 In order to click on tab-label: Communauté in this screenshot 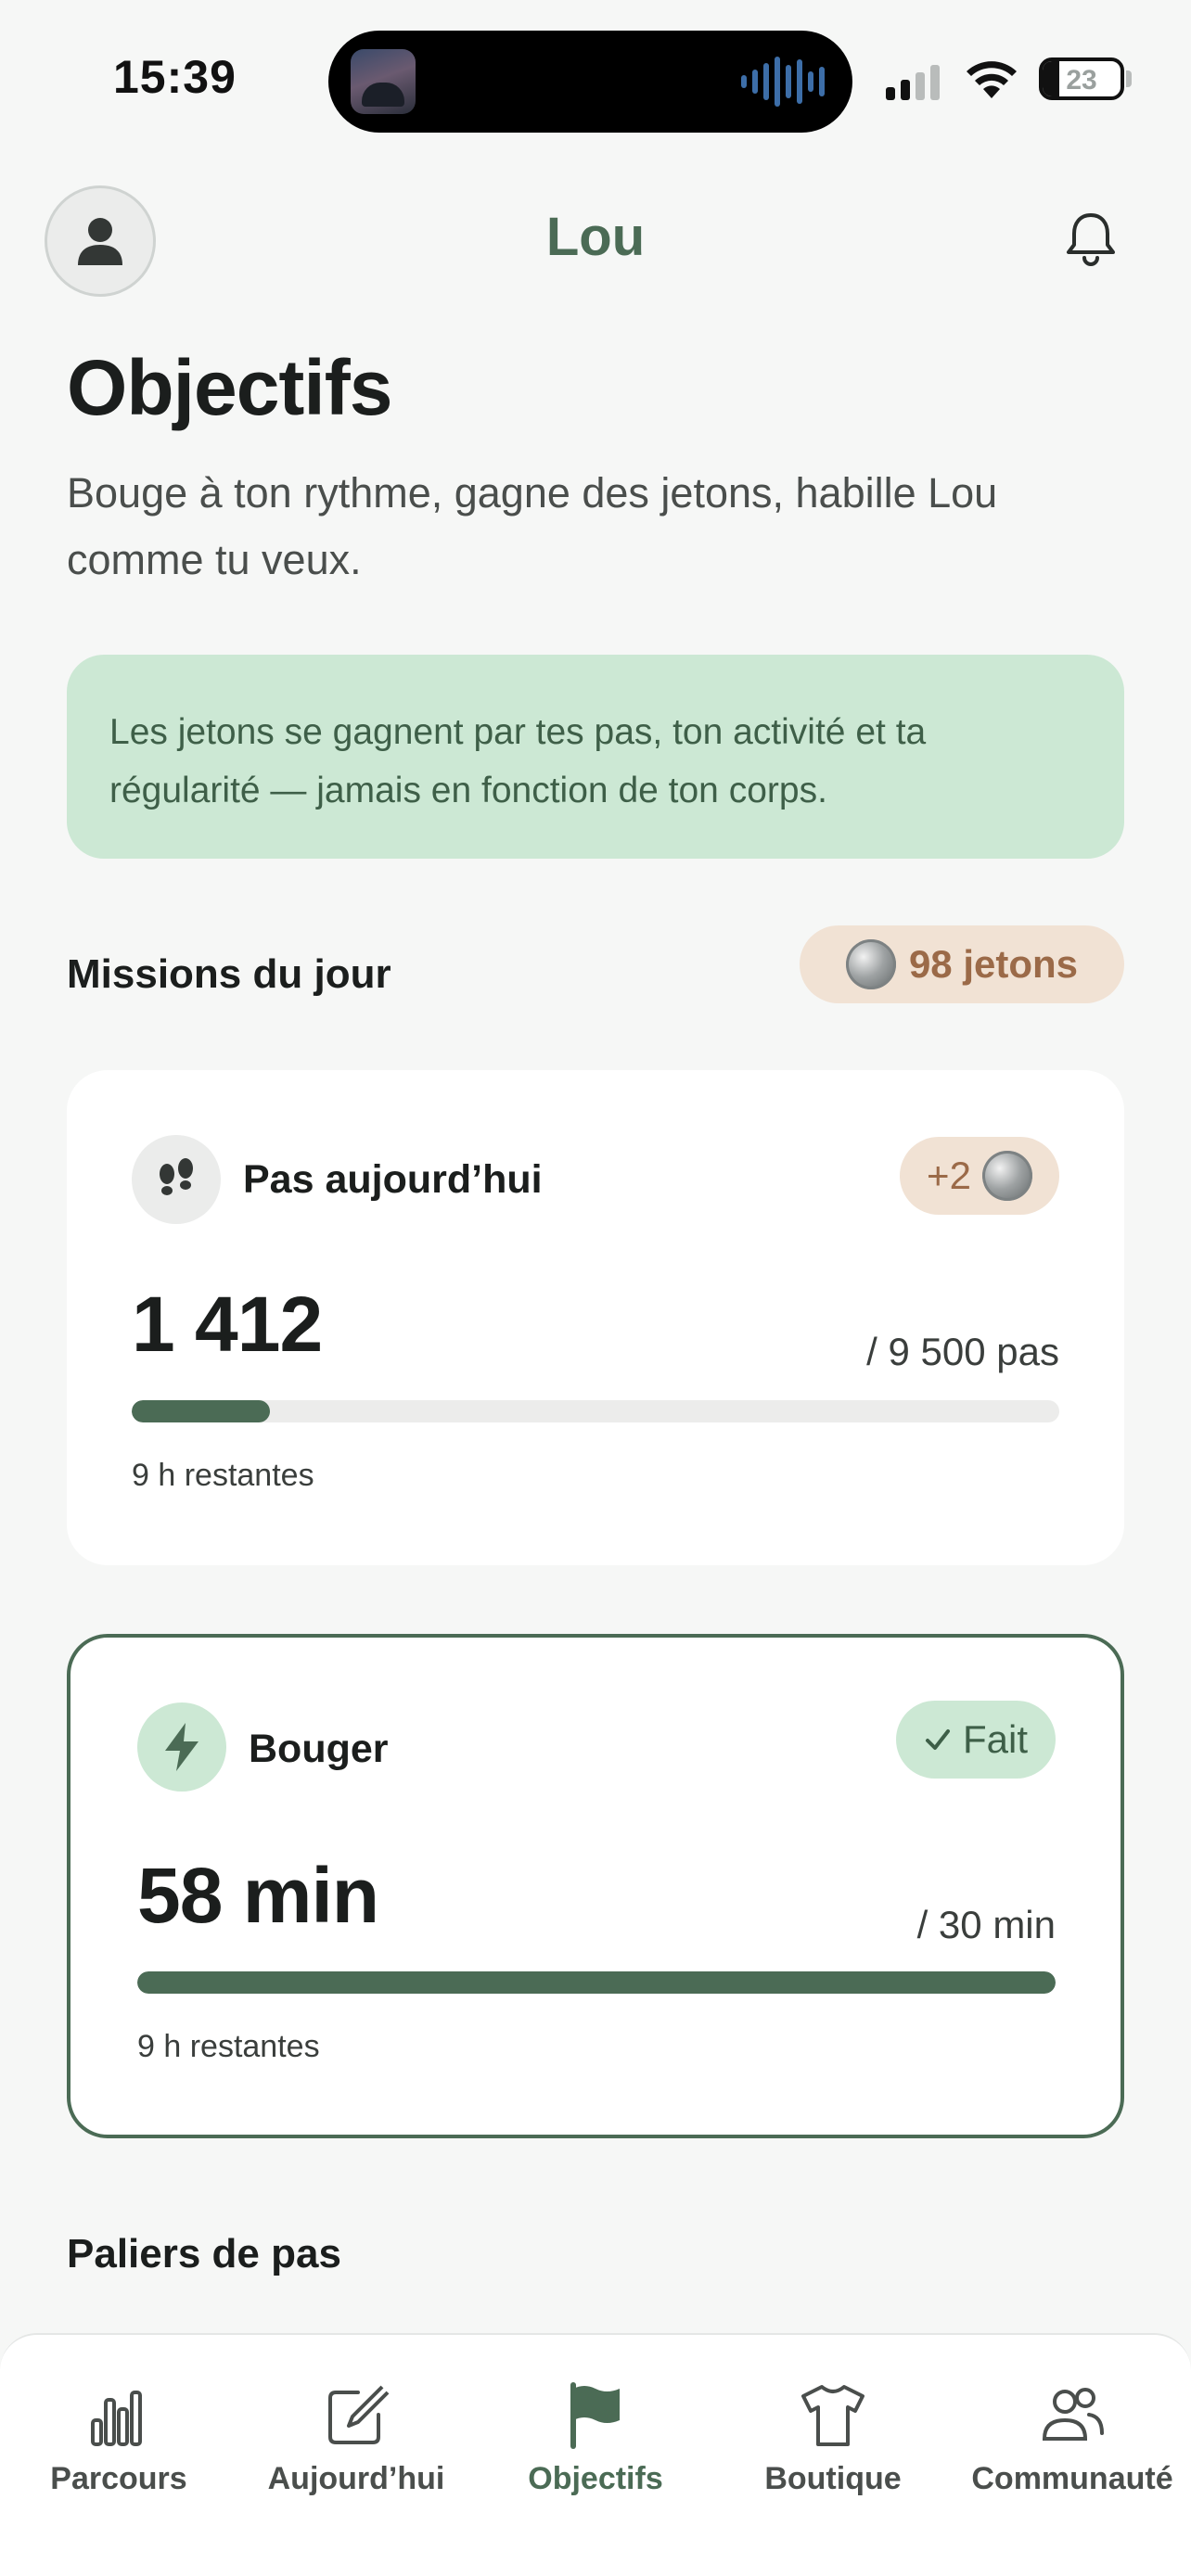, I will do `click(1072, 2478)`.